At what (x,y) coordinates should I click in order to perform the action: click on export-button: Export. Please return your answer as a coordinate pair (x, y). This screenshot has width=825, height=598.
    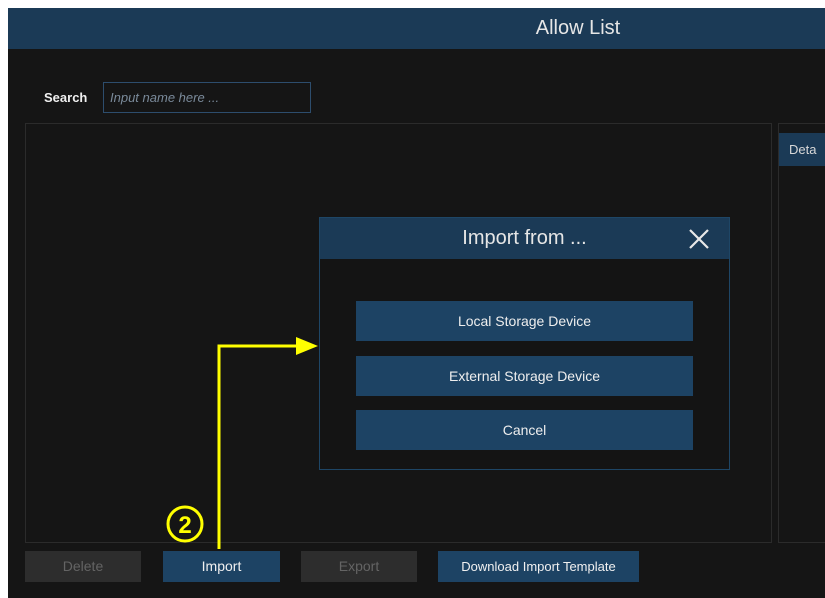
    Looking at the image, I should click on (359, 566).